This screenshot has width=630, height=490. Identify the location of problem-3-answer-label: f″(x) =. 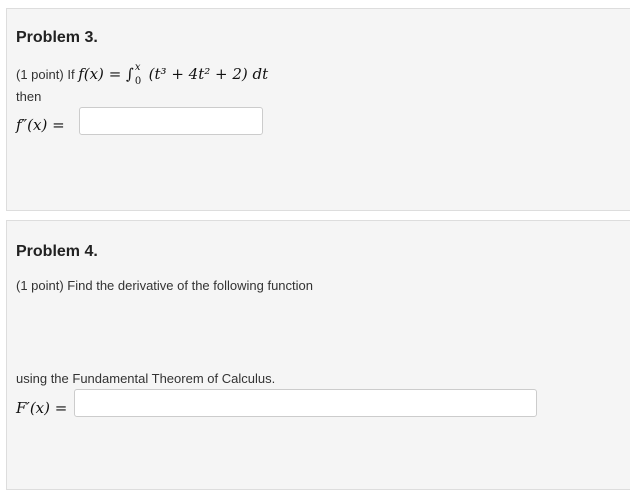
(40, 125).